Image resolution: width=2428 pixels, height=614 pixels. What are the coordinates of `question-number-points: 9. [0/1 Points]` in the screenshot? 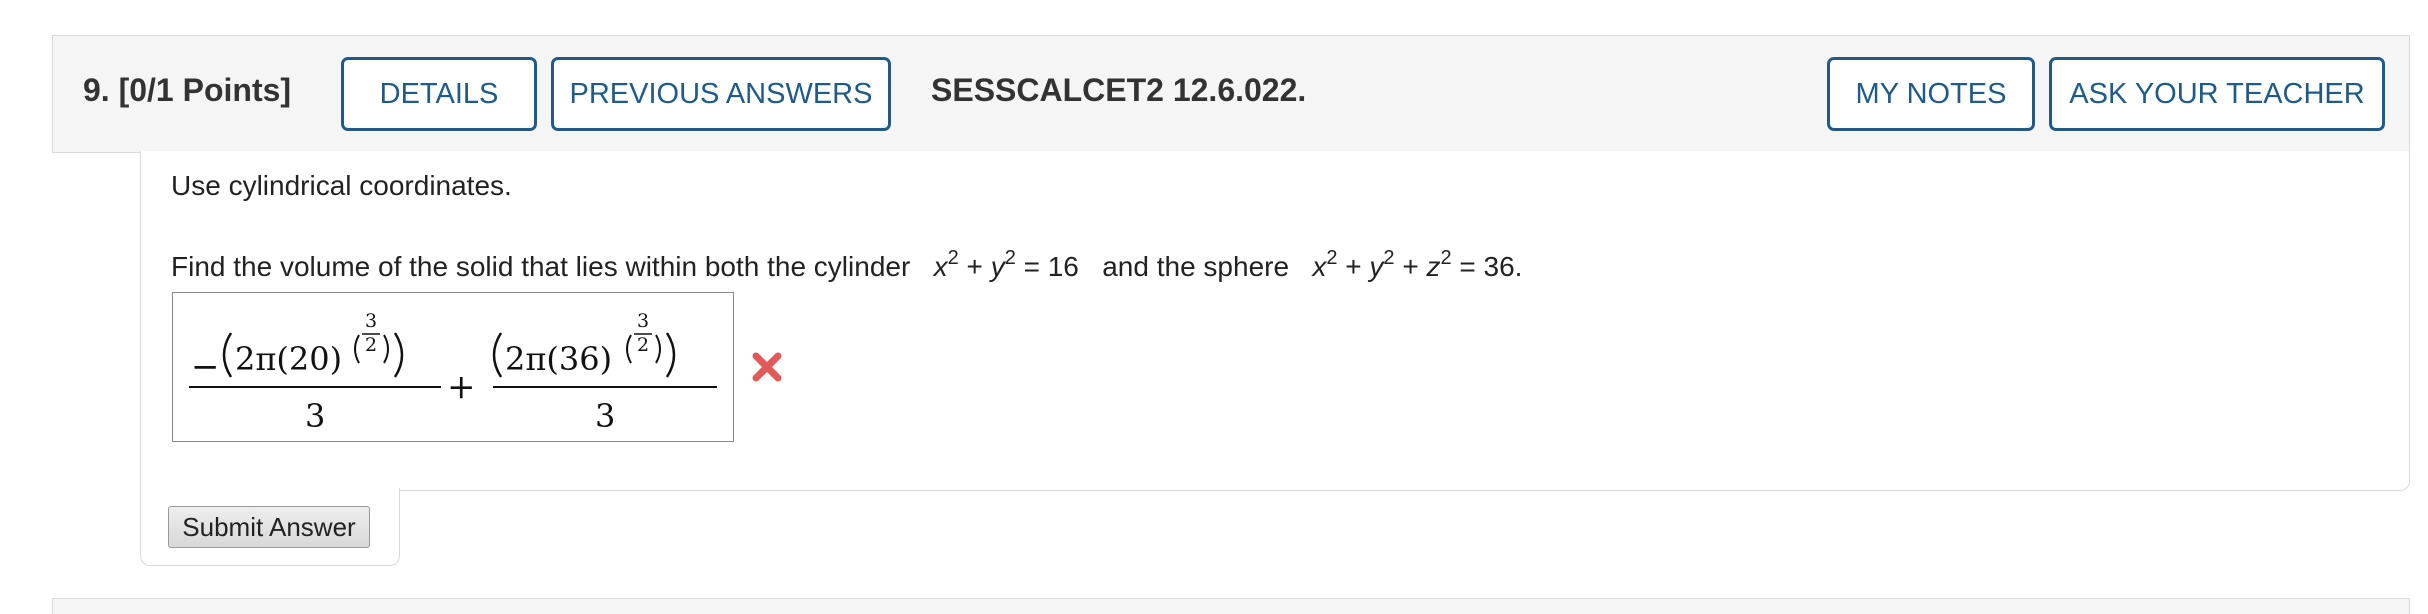 It's located at (187, 90).